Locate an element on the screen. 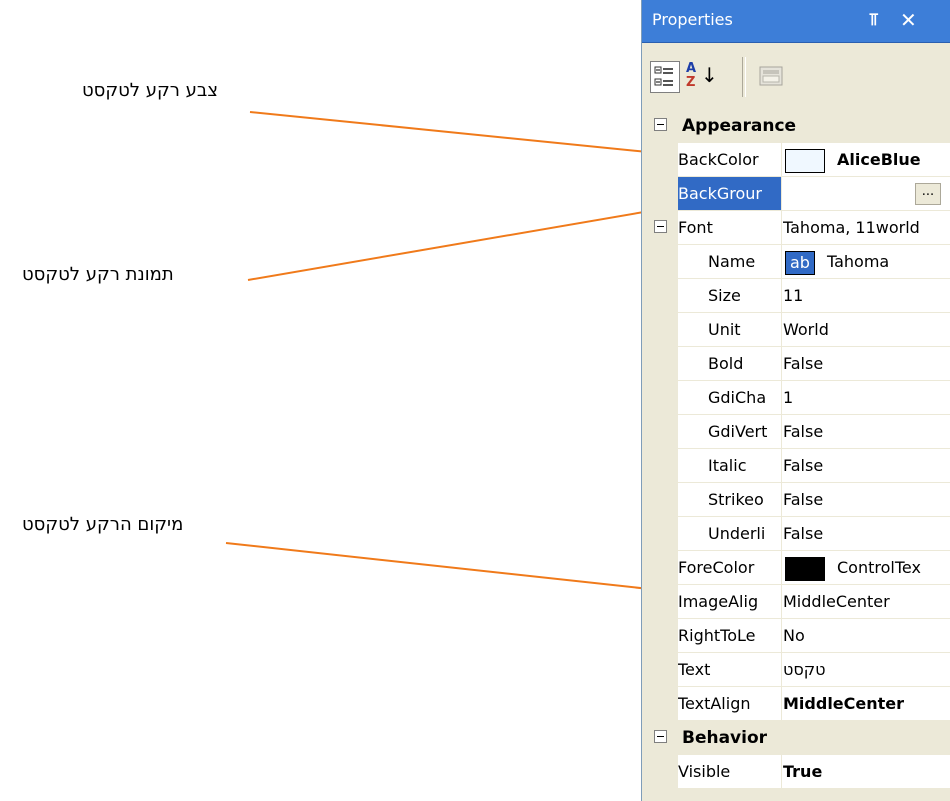 The image size is (950, 801). property-row-font-gdicharset: GdiCha 1 is located at coordinates (796, 398).